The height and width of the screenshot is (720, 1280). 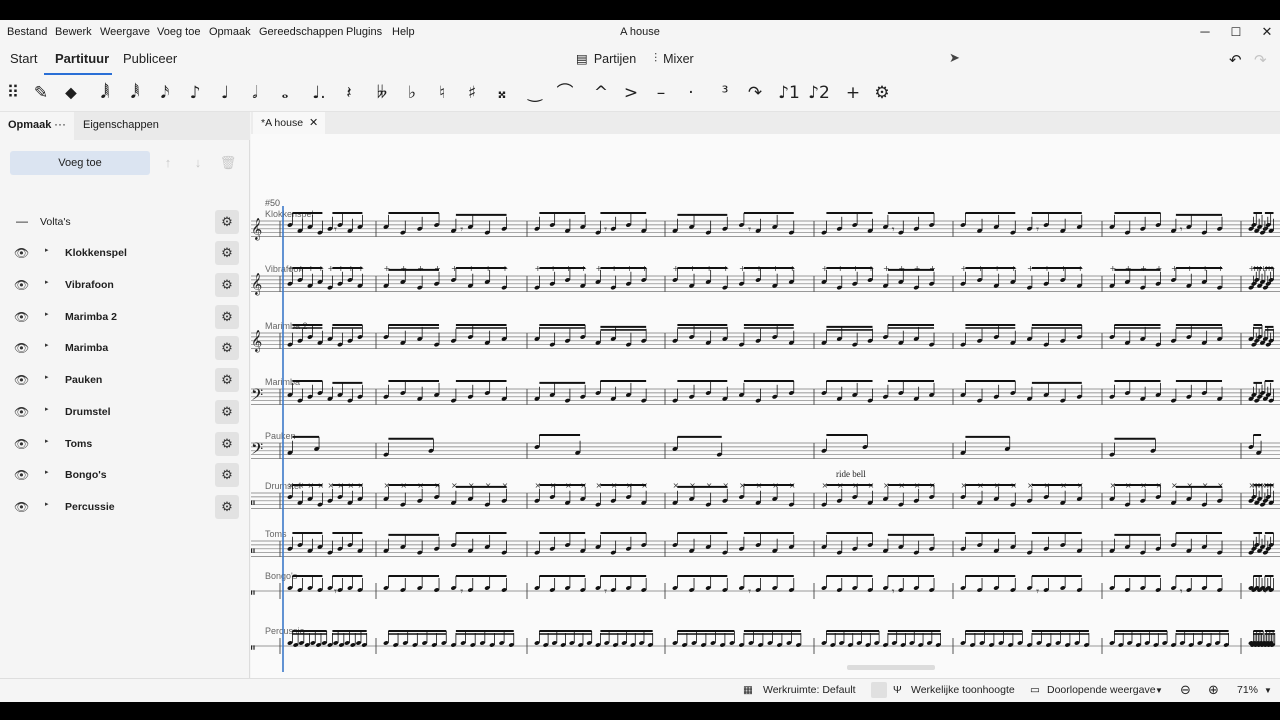 What do you see at coordinates (661, 93) in the screenshot?
I see `tenuto-icon: –` at bounding box center [661, 93].